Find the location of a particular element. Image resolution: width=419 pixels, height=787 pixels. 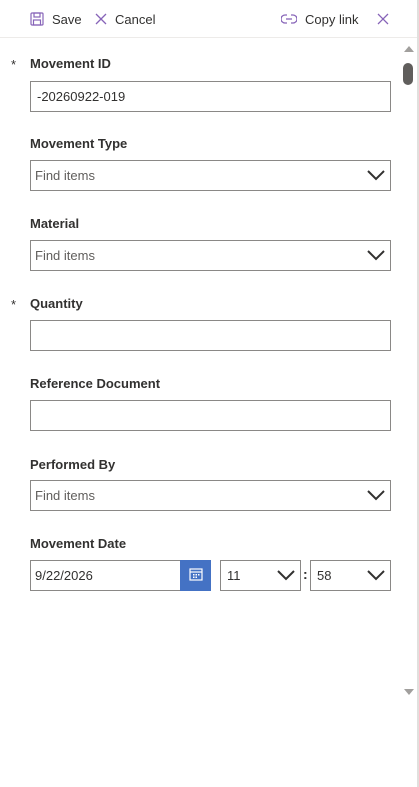

hour-dropdown: 11 is located at coordinates (260, 575).